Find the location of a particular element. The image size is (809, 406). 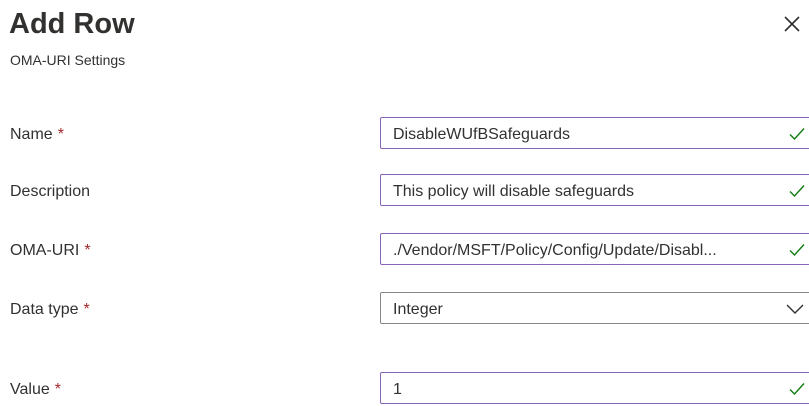

value-label: Value * is located at coordinates (35, 389).